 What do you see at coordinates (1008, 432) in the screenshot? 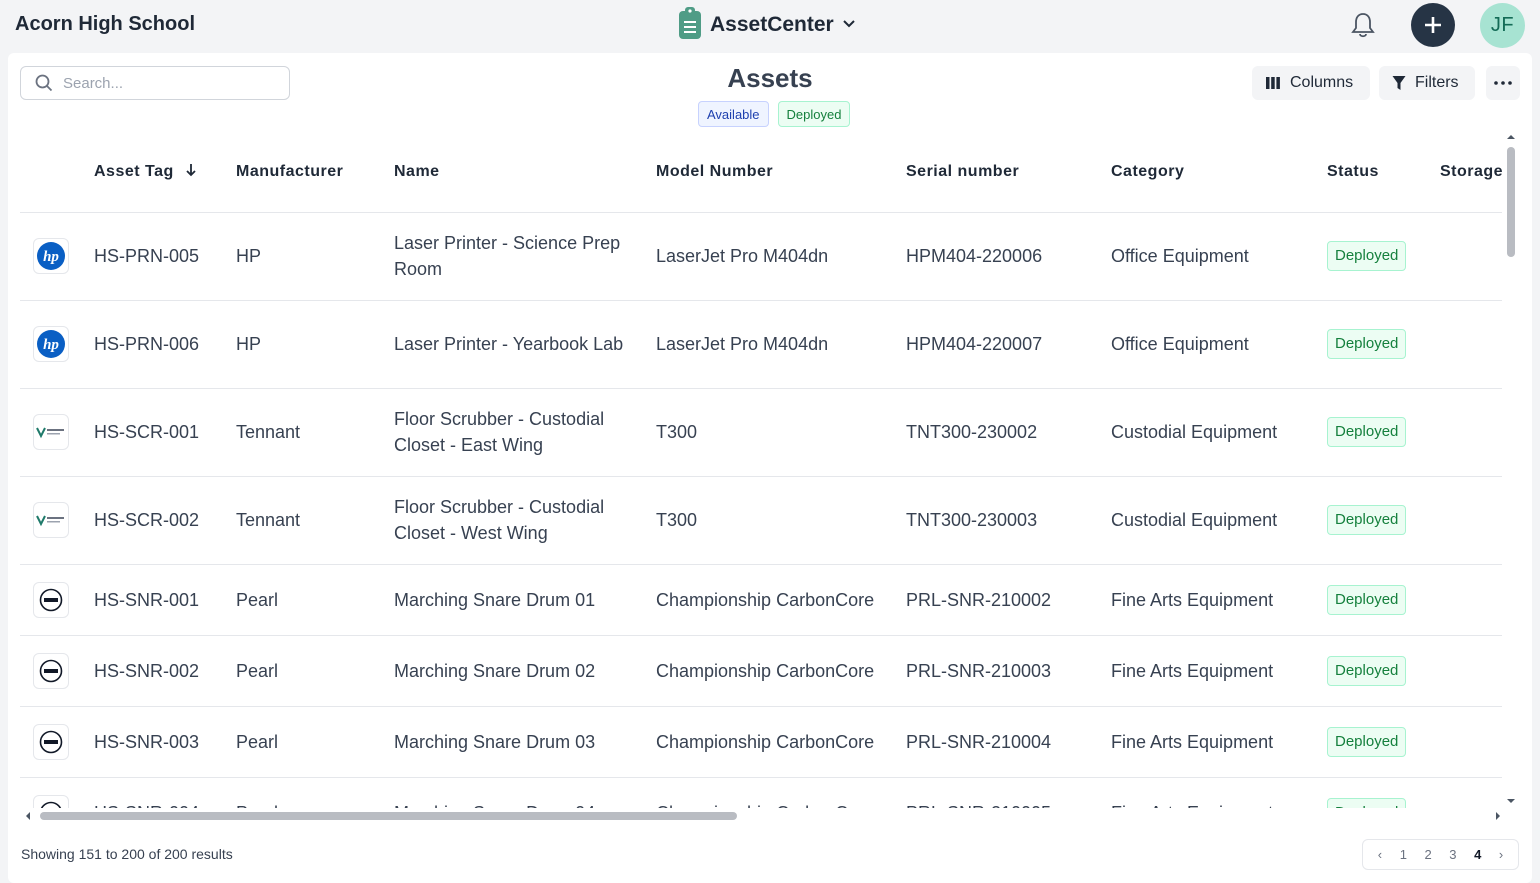
I see `serial-cell: TNT300-230002` at bounding box center [1008, 432].